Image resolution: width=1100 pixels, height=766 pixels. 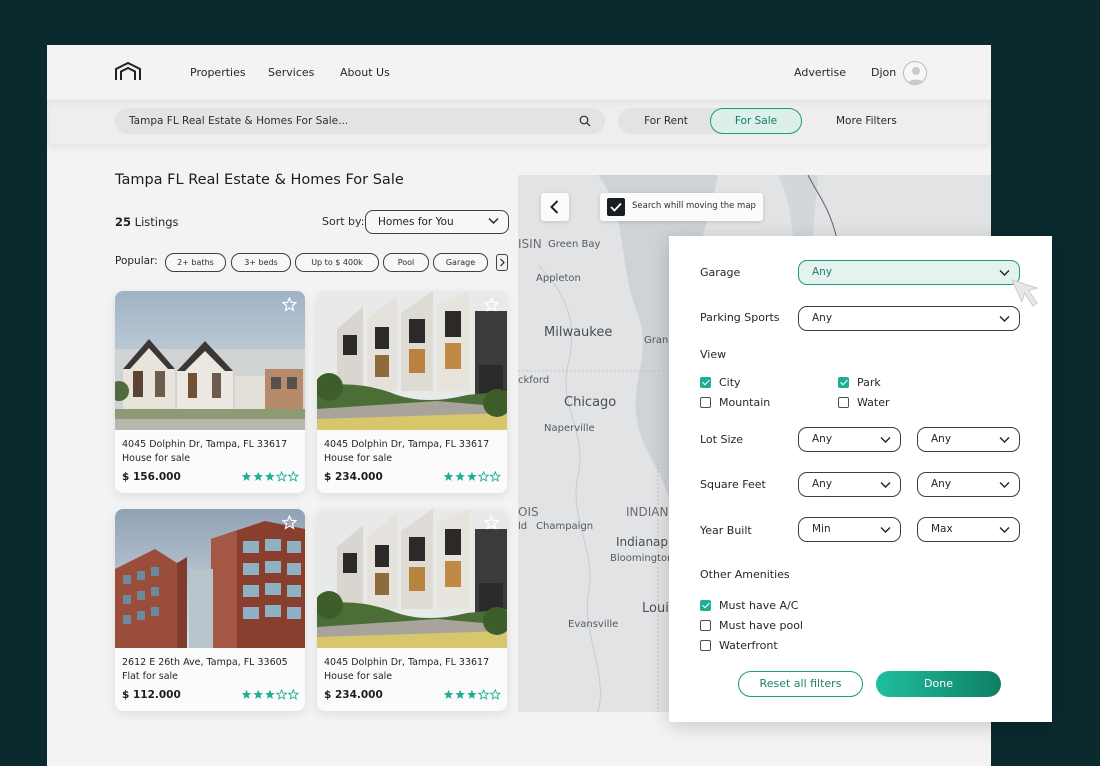 I want to click on map-label: Green Bay, so click(x=574, y=244).